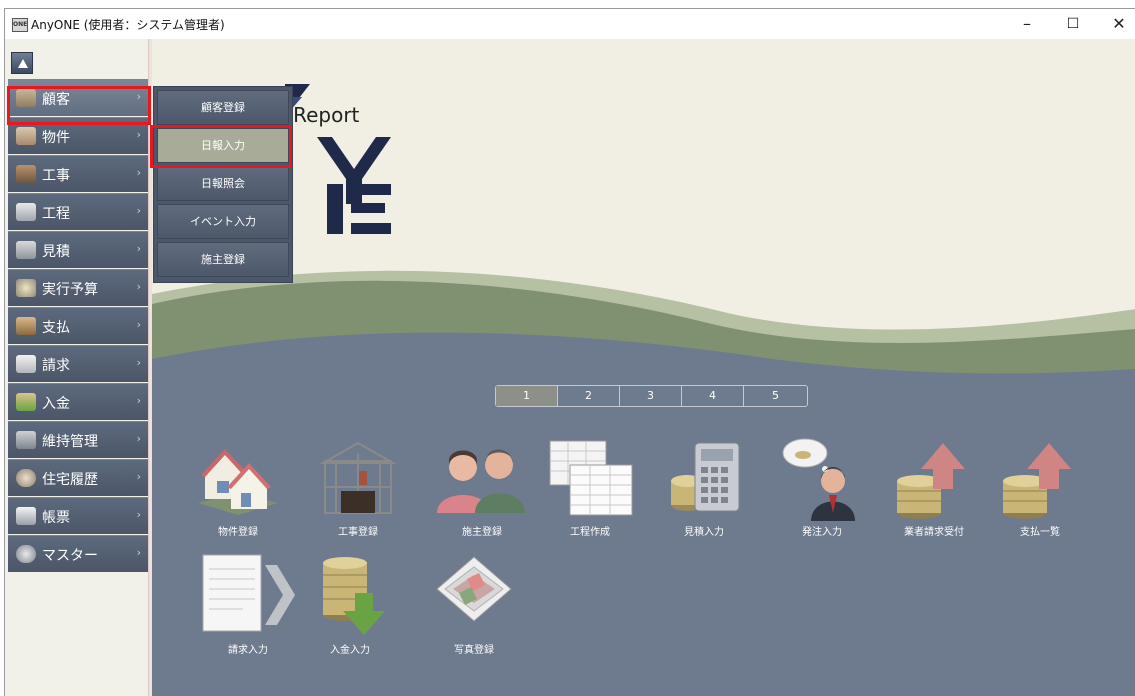 The height and width of the screenshot is (696, 1135). Describe the element at coordinates (26, 478) in the screenshot. I see `housing-history-icon` at that location.